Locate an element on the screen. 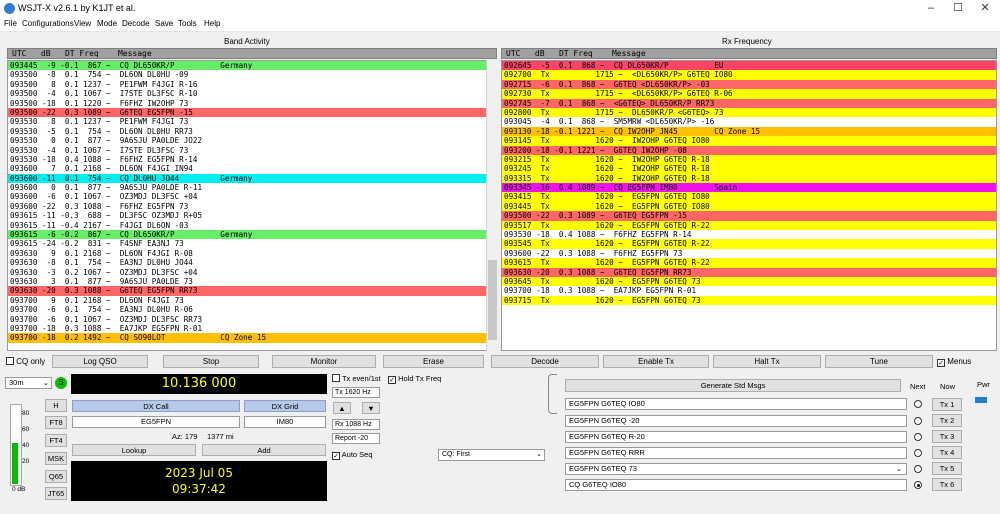  down-arrow-icon: ▼ is located at coordinates (371, 408).